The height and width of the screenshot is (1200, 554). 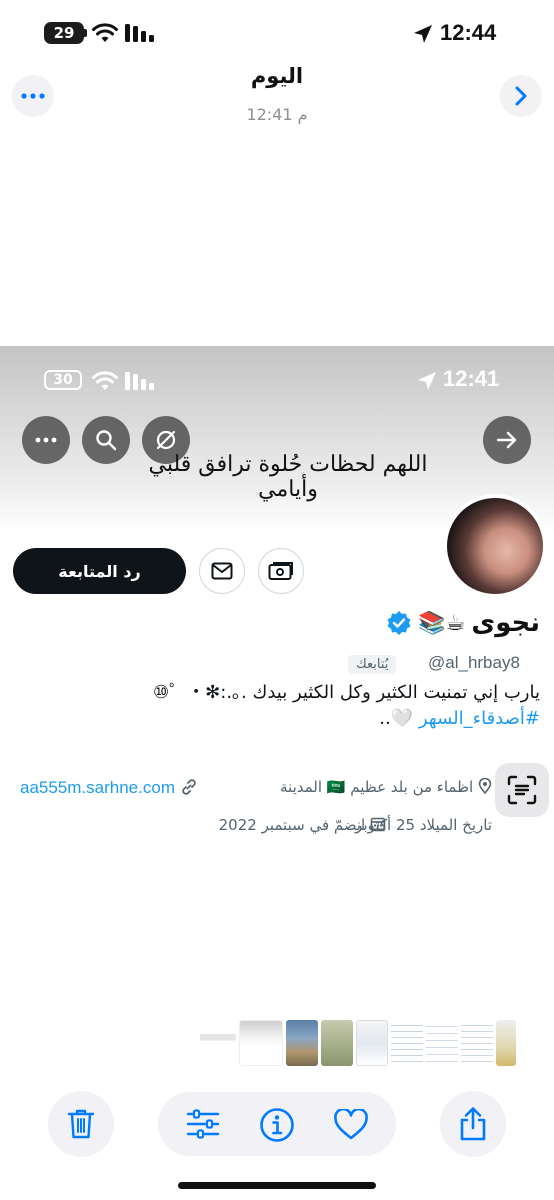 I want to click on home-indicator, so click(x=277, y=1185).